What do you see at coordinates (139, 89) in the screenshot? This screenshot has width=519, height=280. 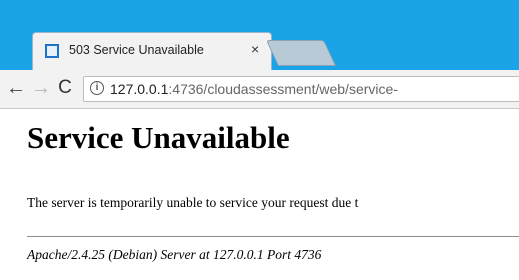 I see `url-host: 127.0.0.1` at bounding box center [139, 89].